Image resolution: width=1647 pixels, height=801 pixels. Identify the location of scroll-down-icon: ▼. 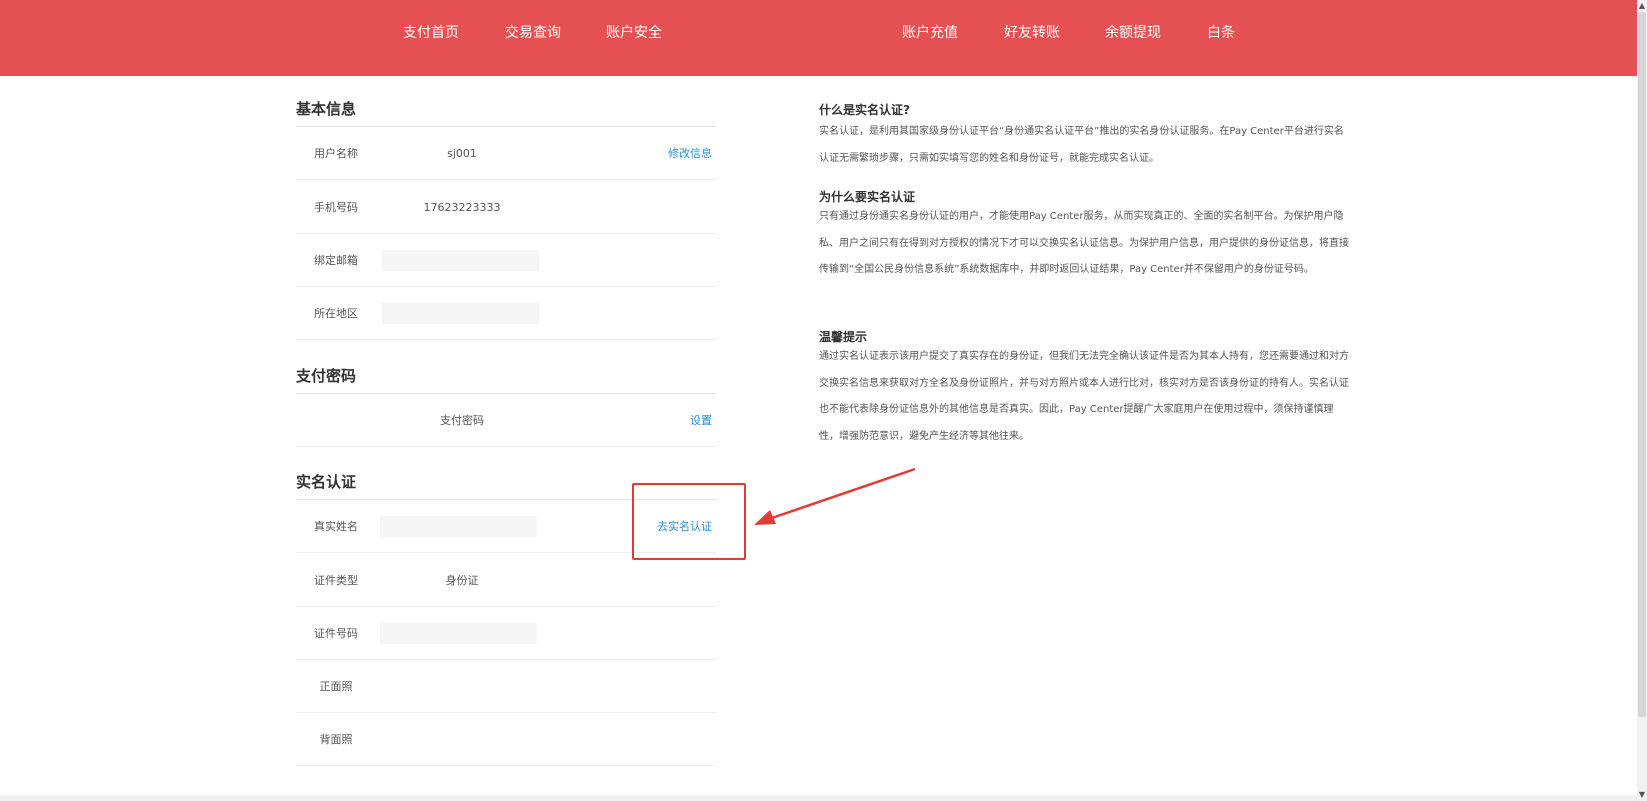
(1642, 795).